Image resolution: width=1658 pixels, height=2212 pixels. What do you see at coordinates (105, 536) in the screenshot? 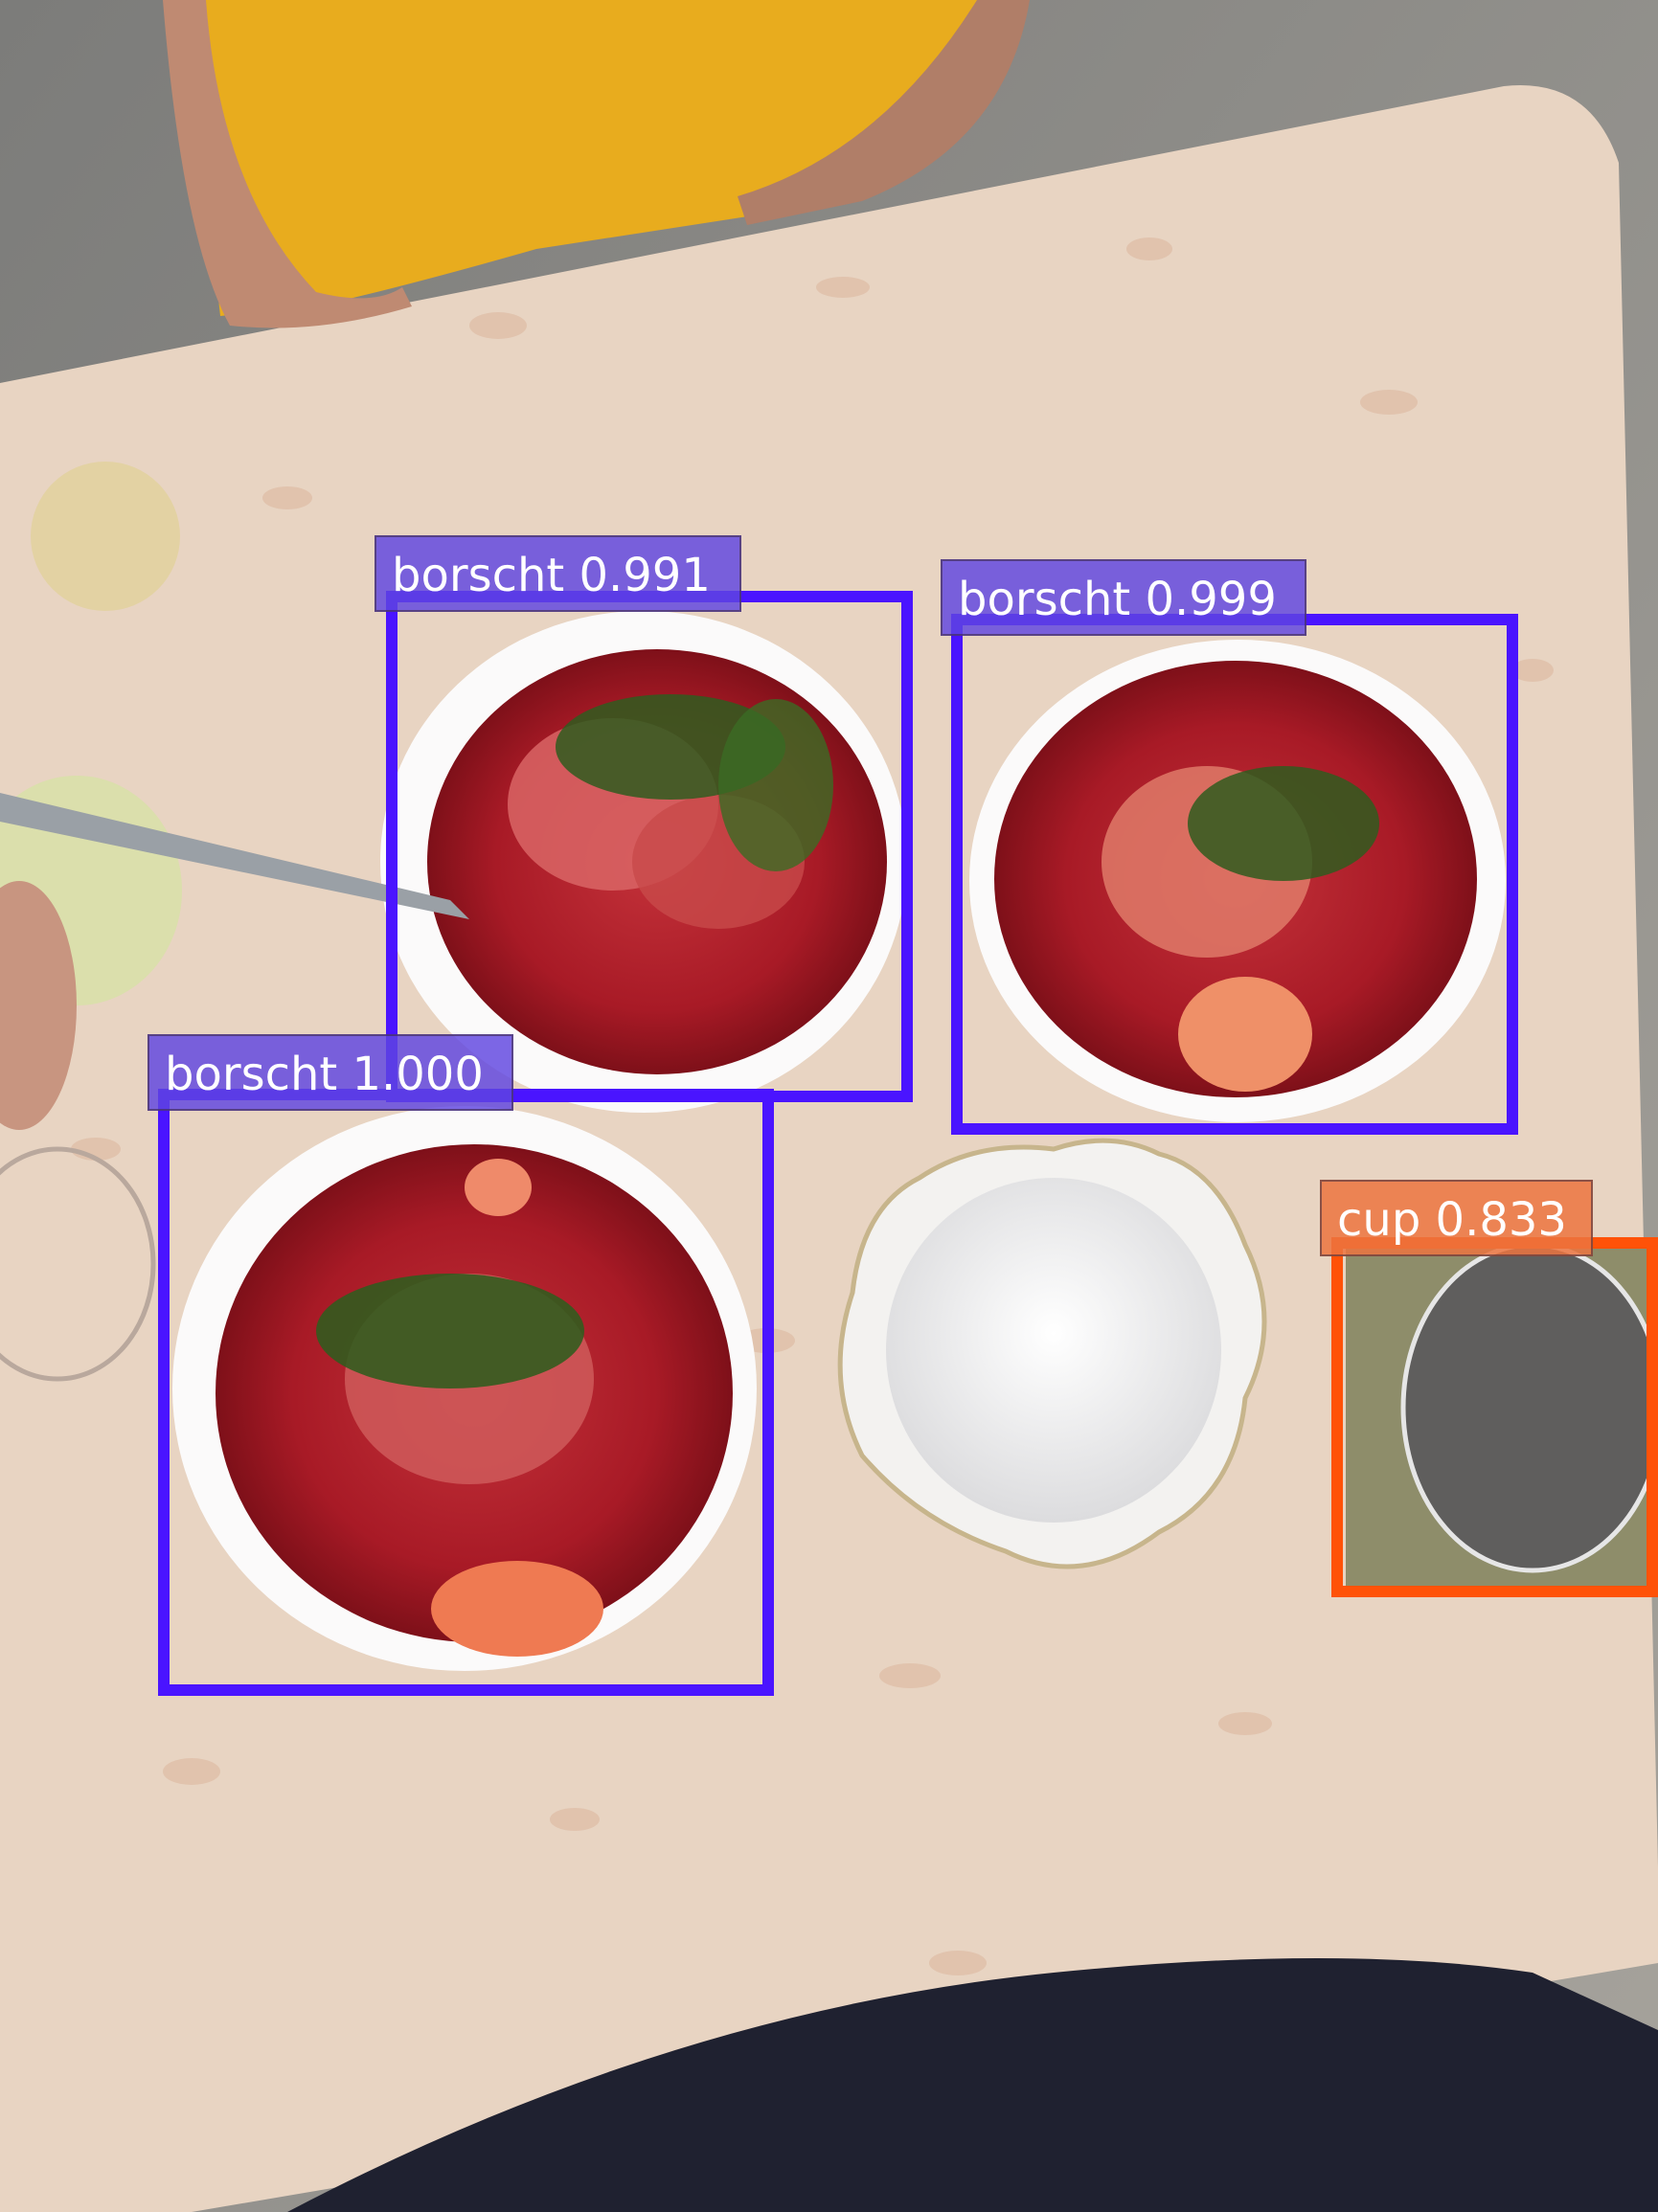
I see `bread-slice` at bounding box center [105, 536].